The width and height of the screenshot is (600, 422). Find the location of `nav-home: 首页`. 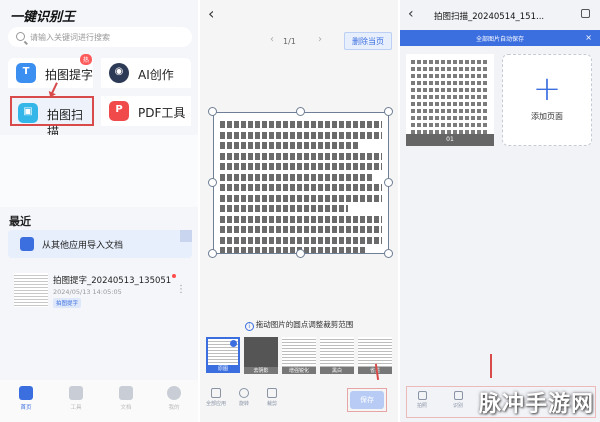

nav-home: 首页 is located at coordinates (26, 398).